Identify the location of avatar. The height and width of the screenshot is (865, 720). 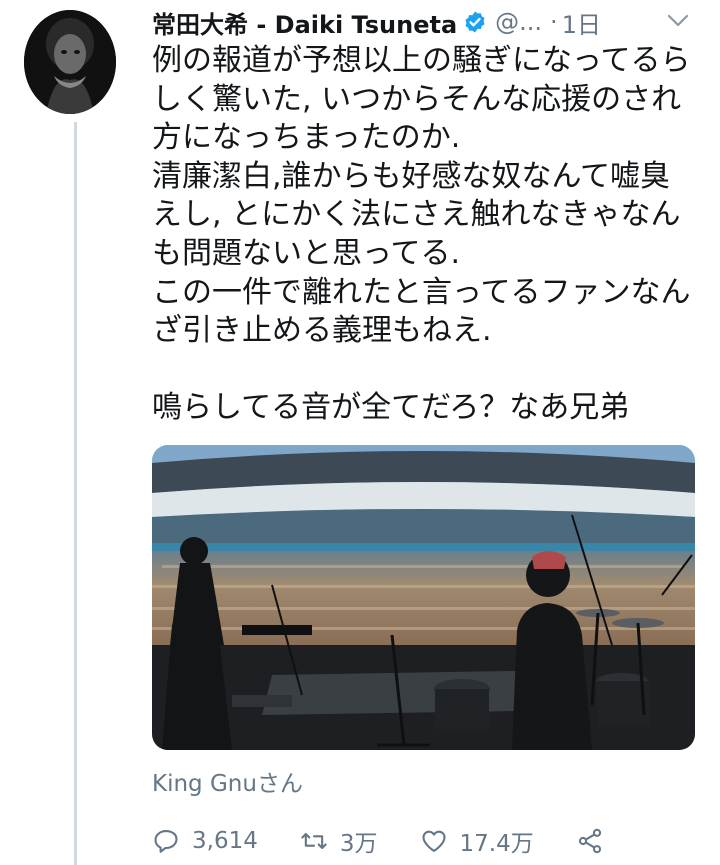
(70, 62).